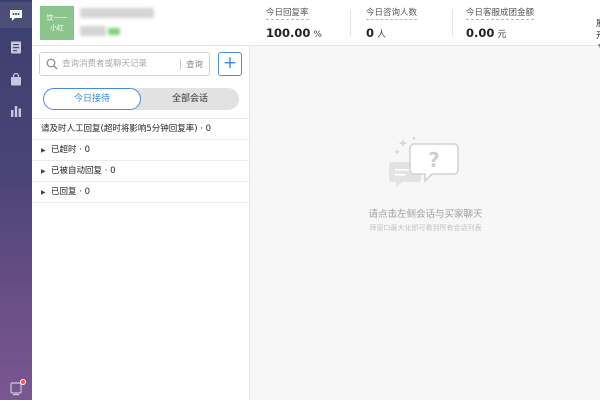 Image resolution: width=600 pixels, height=400 pixels. Describe the element at coordinates (294, 23) in the screenshot. I see `stat-reply-rate: 今日回复率 100.00%` at that location.